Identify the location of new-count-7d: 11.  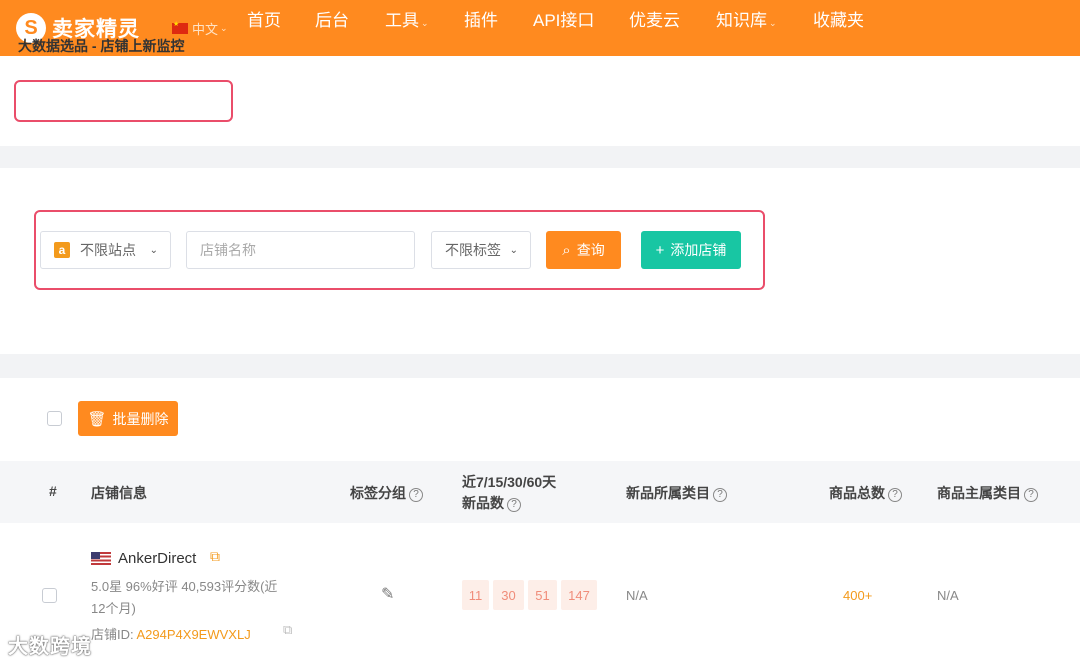
(475, 595).